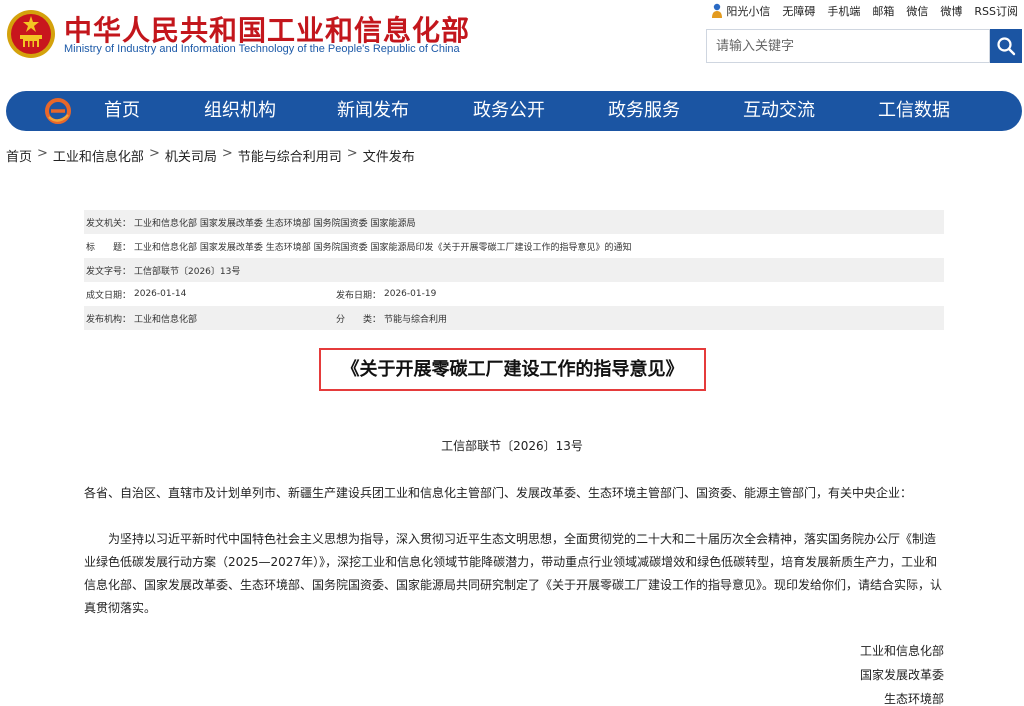  I want to click on breadcrumb: 首页 > 工业和信息化部 > 机关司局 > 节能与综合利用司 > 文件发布, so click(210, 155).